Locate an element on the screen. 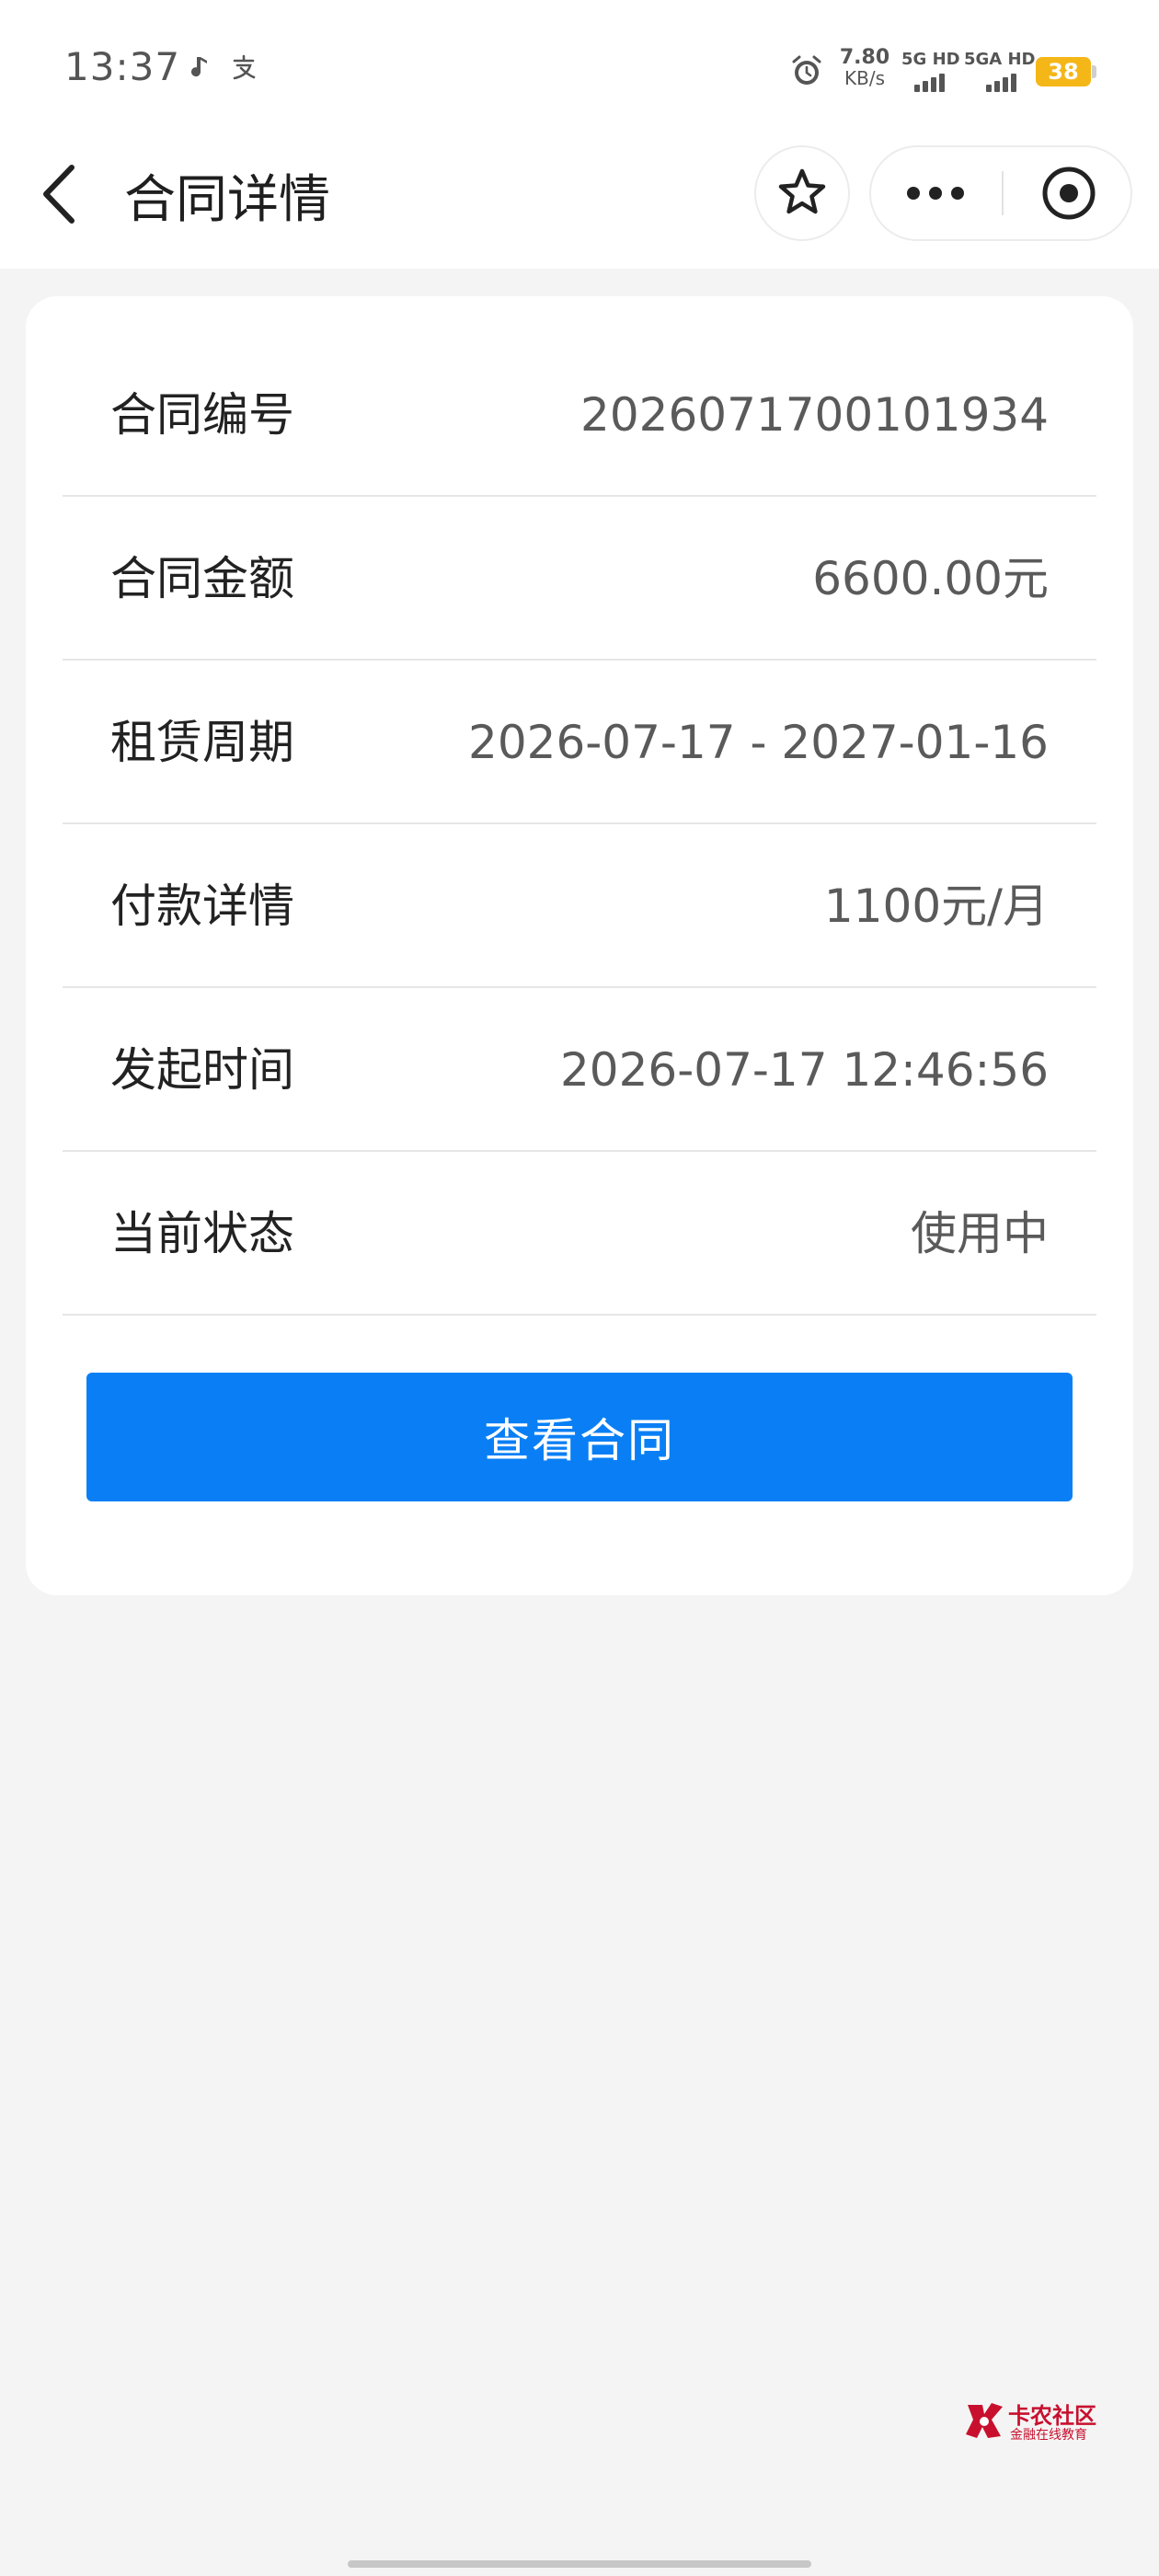 The width and height of the screenshot is (1159, 2576). music-note-icon is located at coordinates (199, 67).